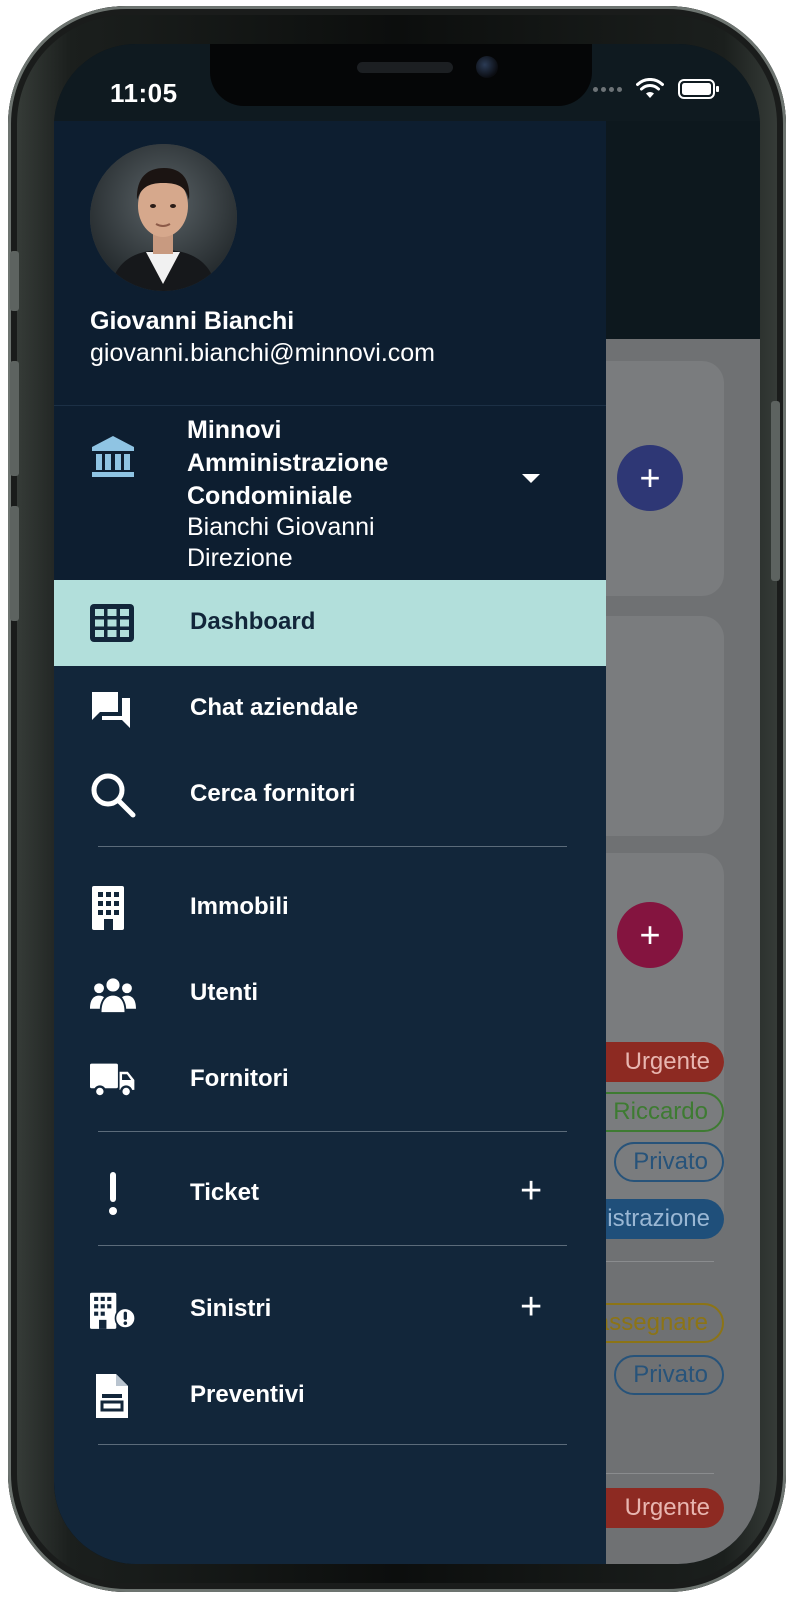 This screenshot has height=1598, width=800. Describe the element at coordinates (330, 1194) in the screenshot. I see `menu-item-tickets: Ticket +` at that location.